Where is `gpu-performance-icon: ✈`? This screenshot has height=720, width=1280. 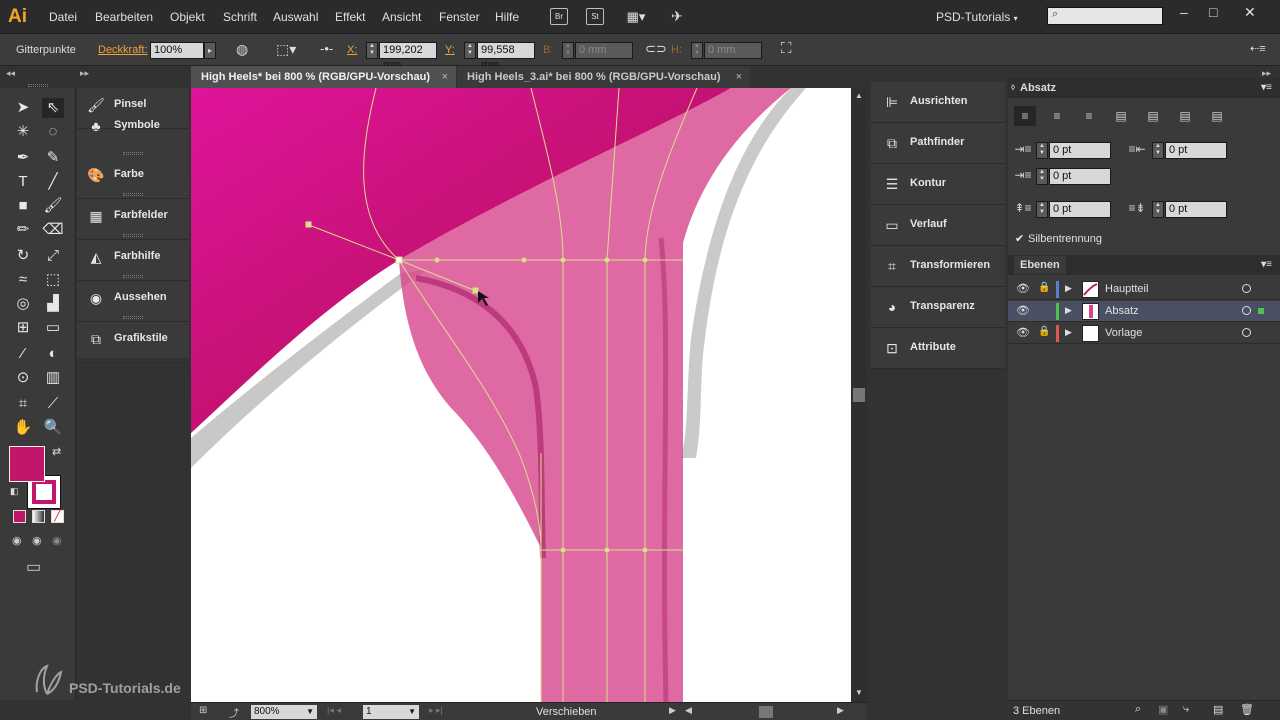
gpu-performance-icon: ✈ is located at coordinates (677, 16).